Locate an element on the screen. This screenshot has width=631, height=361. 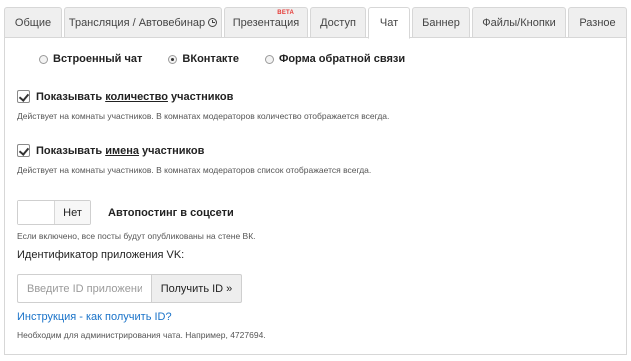
clock-icon is located at coordinates (213, 22).